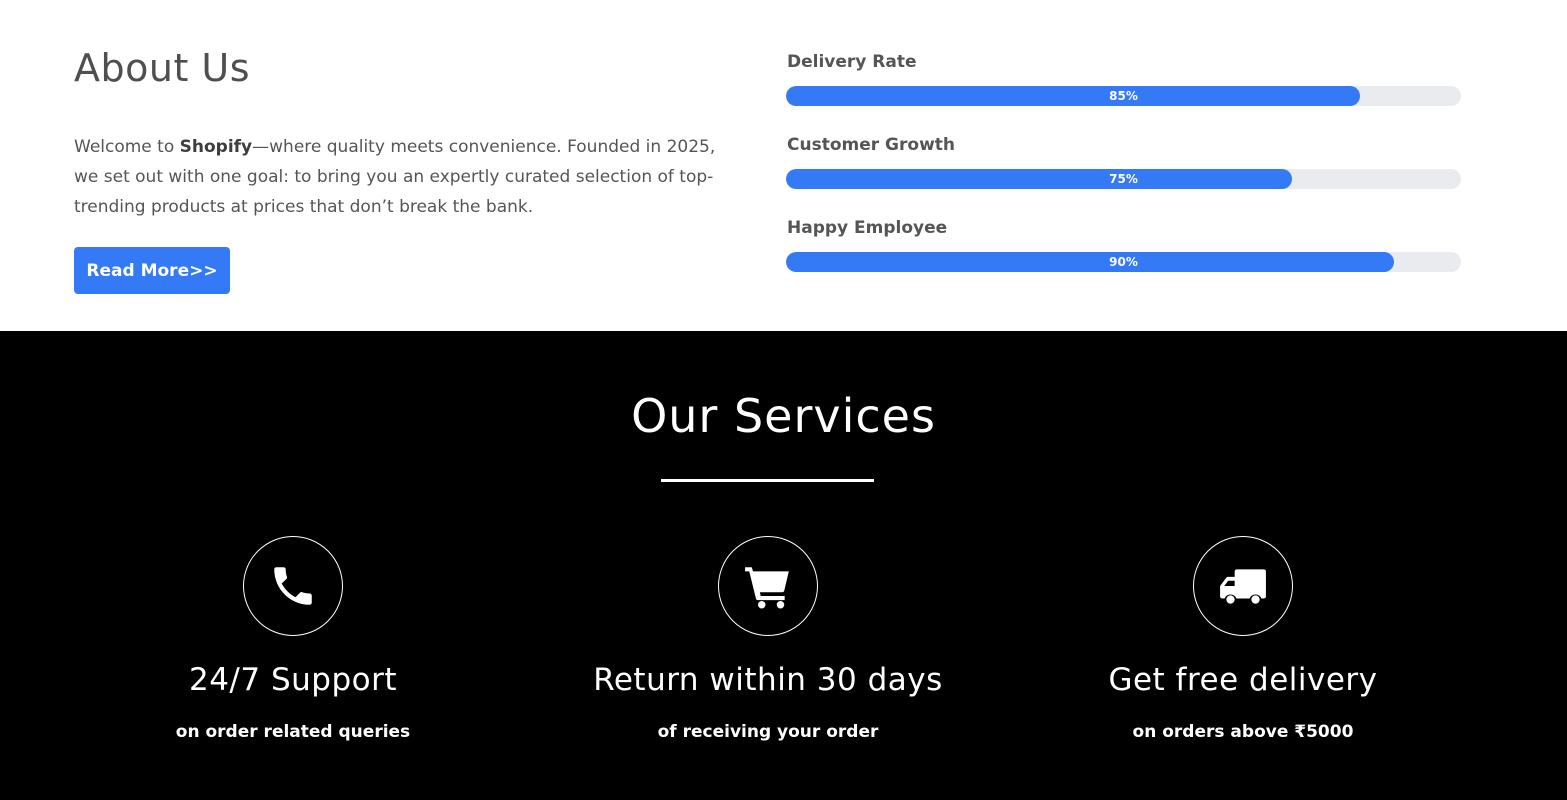 Image resolution: width=1567 pixels, height=800 pixels. I want to click on progress-percent: 85%, so click(1123, 96).